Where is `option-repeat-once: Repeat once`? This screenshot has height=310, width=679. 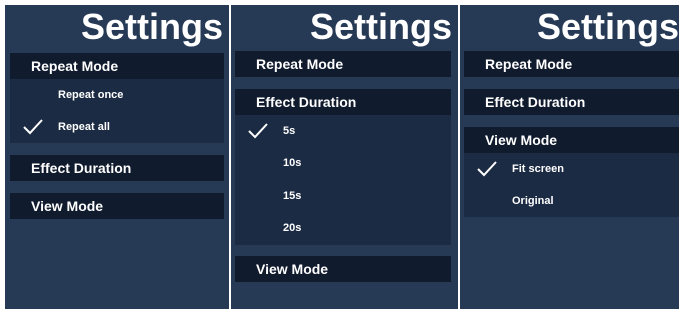 option-repeat-once: Repeat once is located at coordinates (117, 95).